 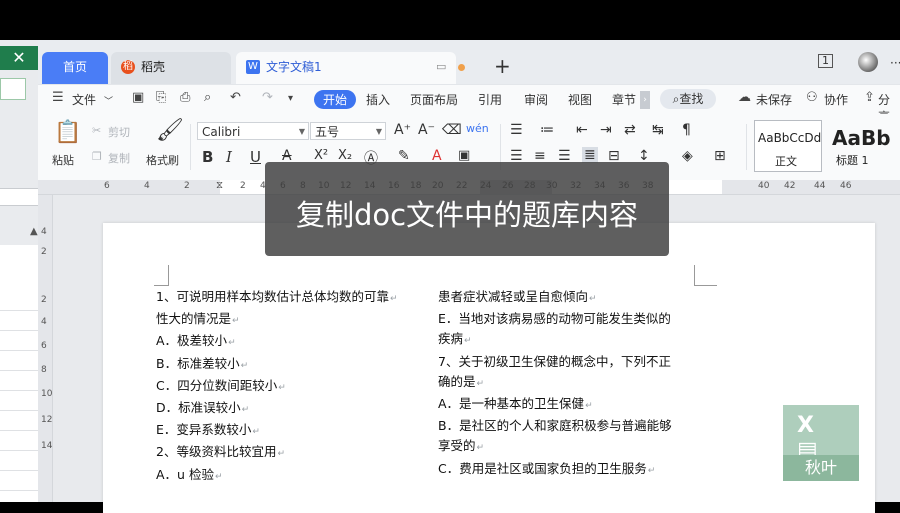 I want to click on collaborate-button: 协作, so click(x=836, y=99).